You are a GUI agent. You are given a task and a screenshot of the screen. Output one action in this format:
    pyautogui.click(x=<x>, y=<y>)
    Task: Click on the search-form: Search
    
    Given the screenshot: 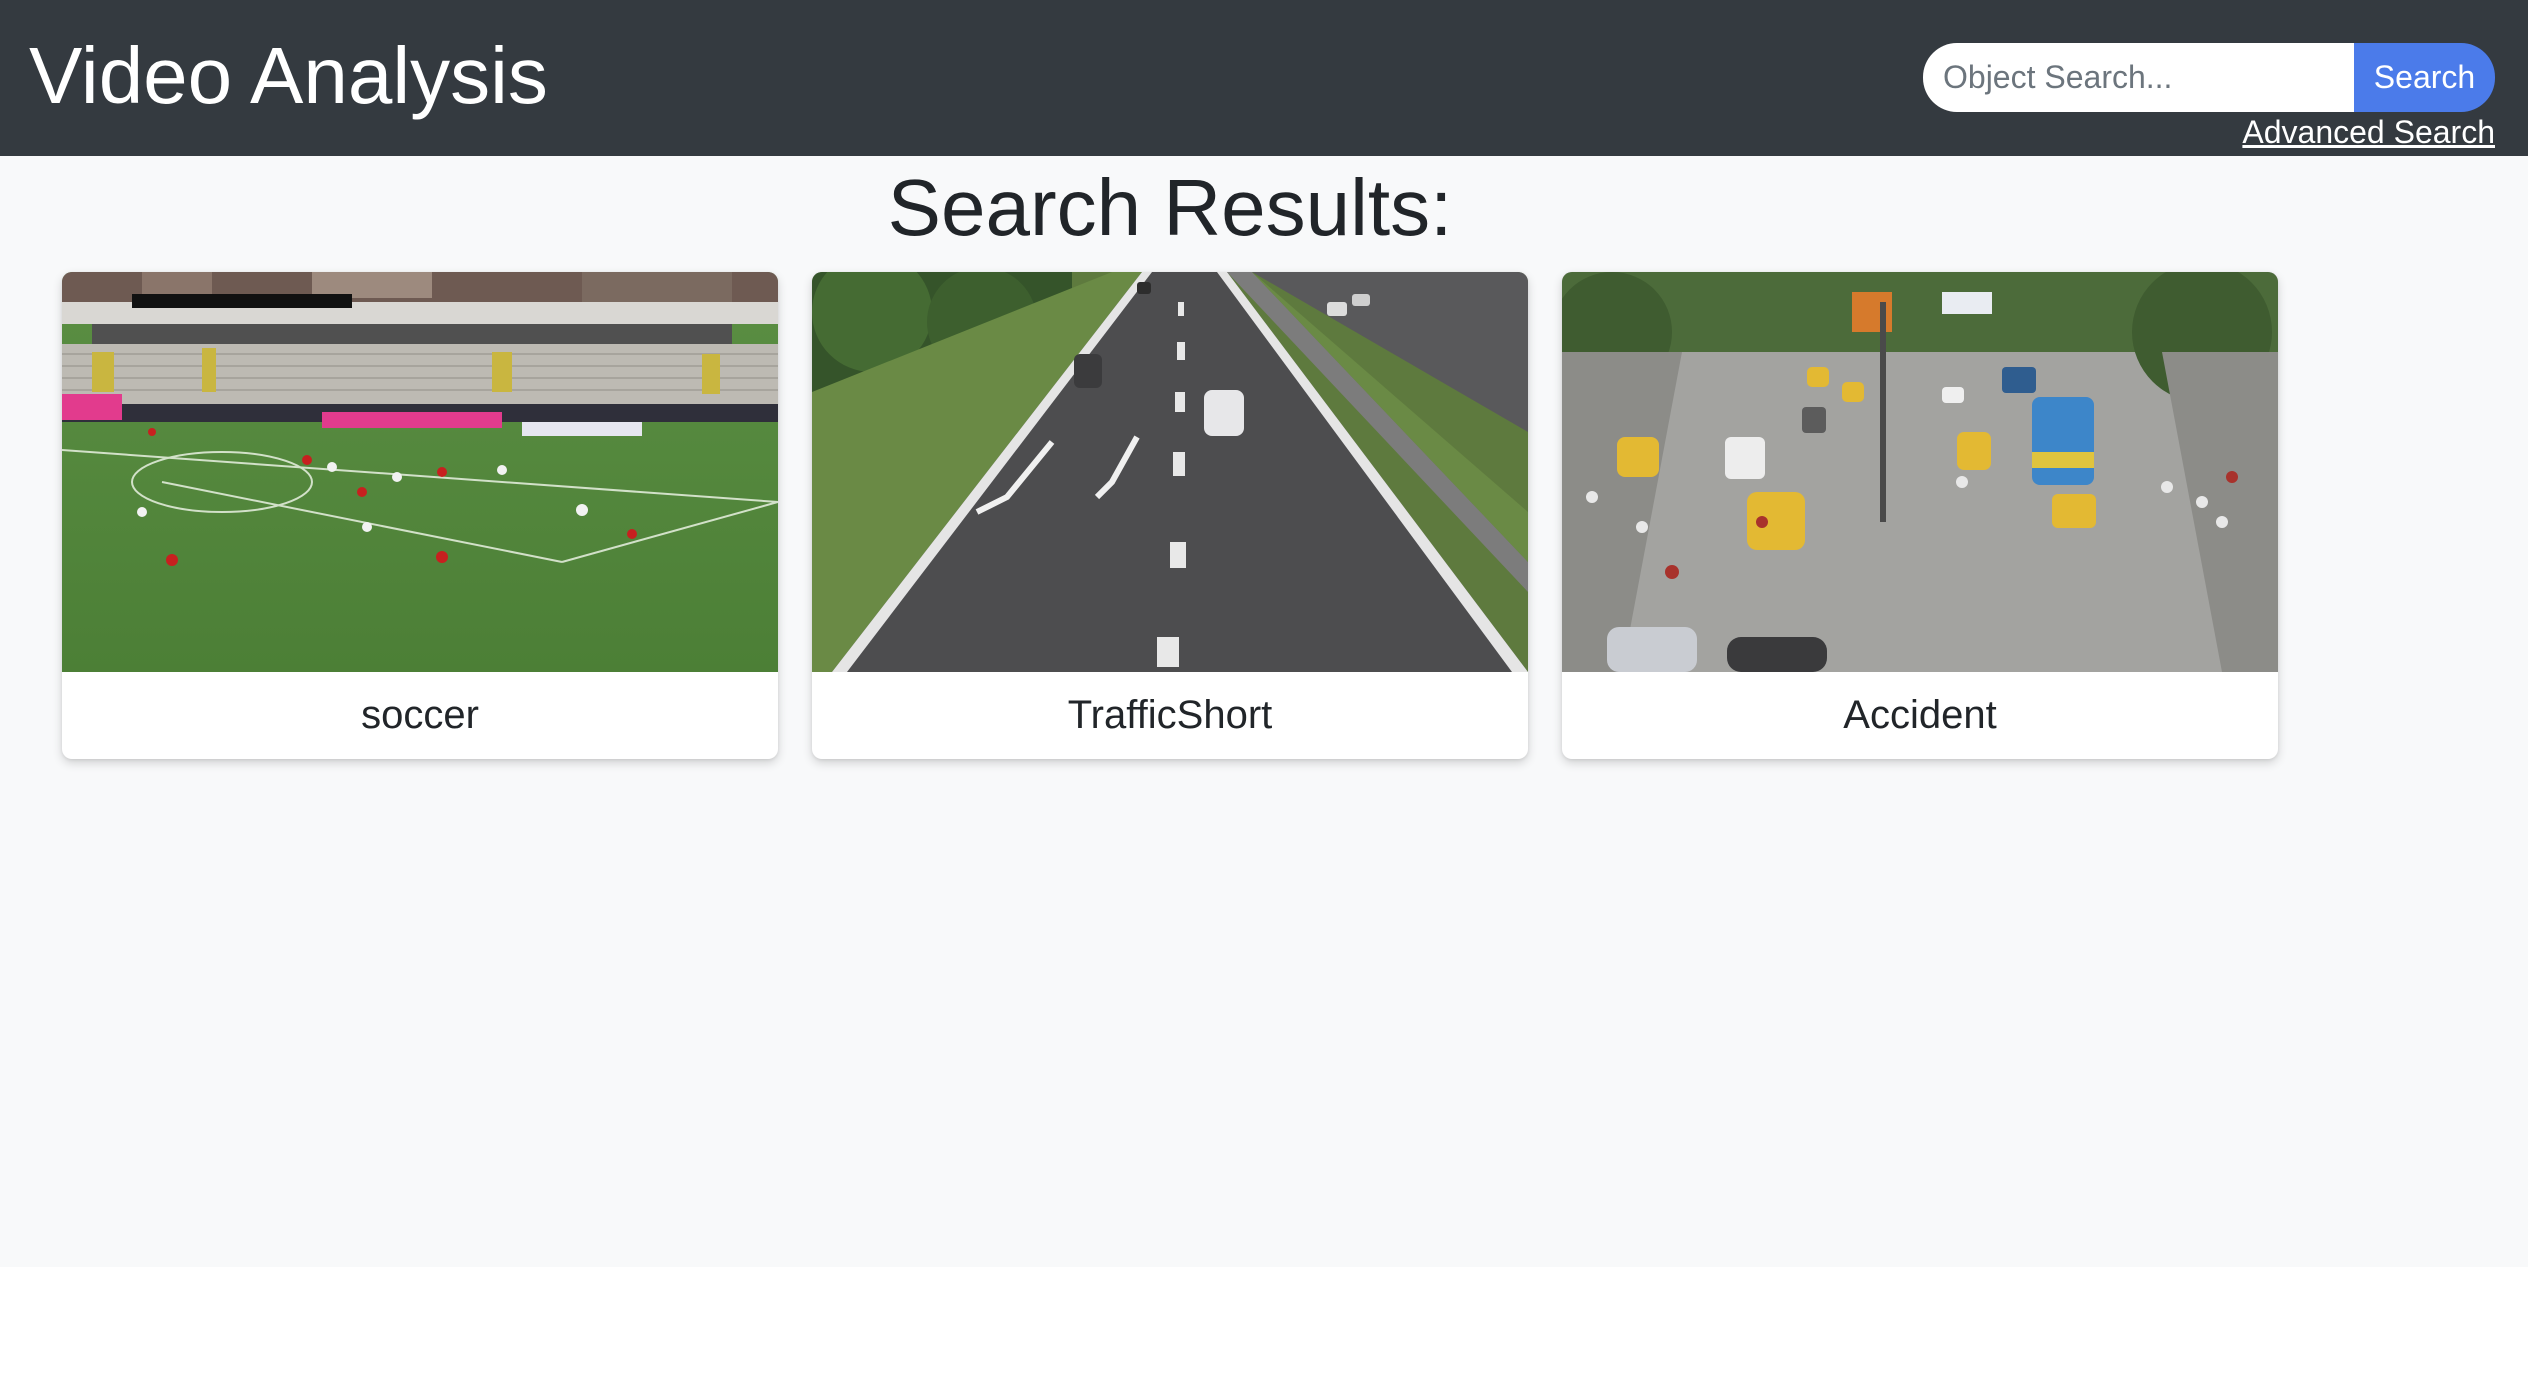 What is the action you would take?
    pyautogui.click(x=2209, y=77)
    